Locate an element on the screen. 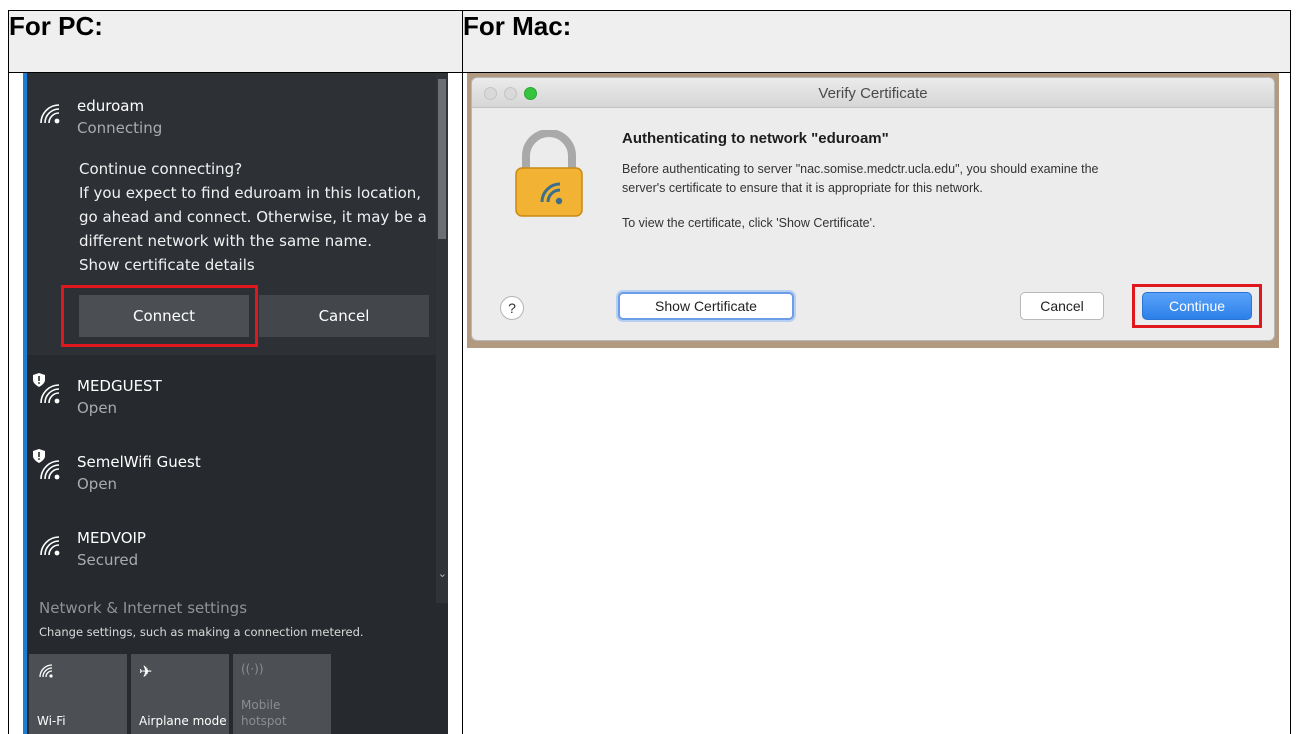  network-status: Connecting is located at coordinates (120, 128).